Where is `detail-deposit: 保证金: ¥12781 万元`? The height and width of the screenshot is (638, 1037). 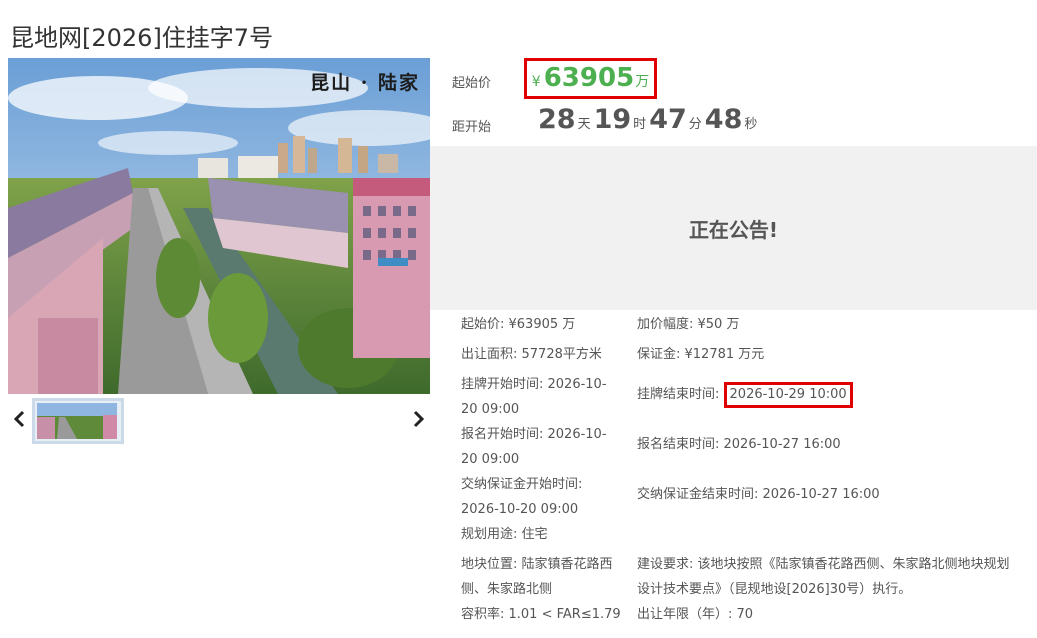
detail-deposit: 保证金: ¥12781 万元 is located at coordinates (701, 354).